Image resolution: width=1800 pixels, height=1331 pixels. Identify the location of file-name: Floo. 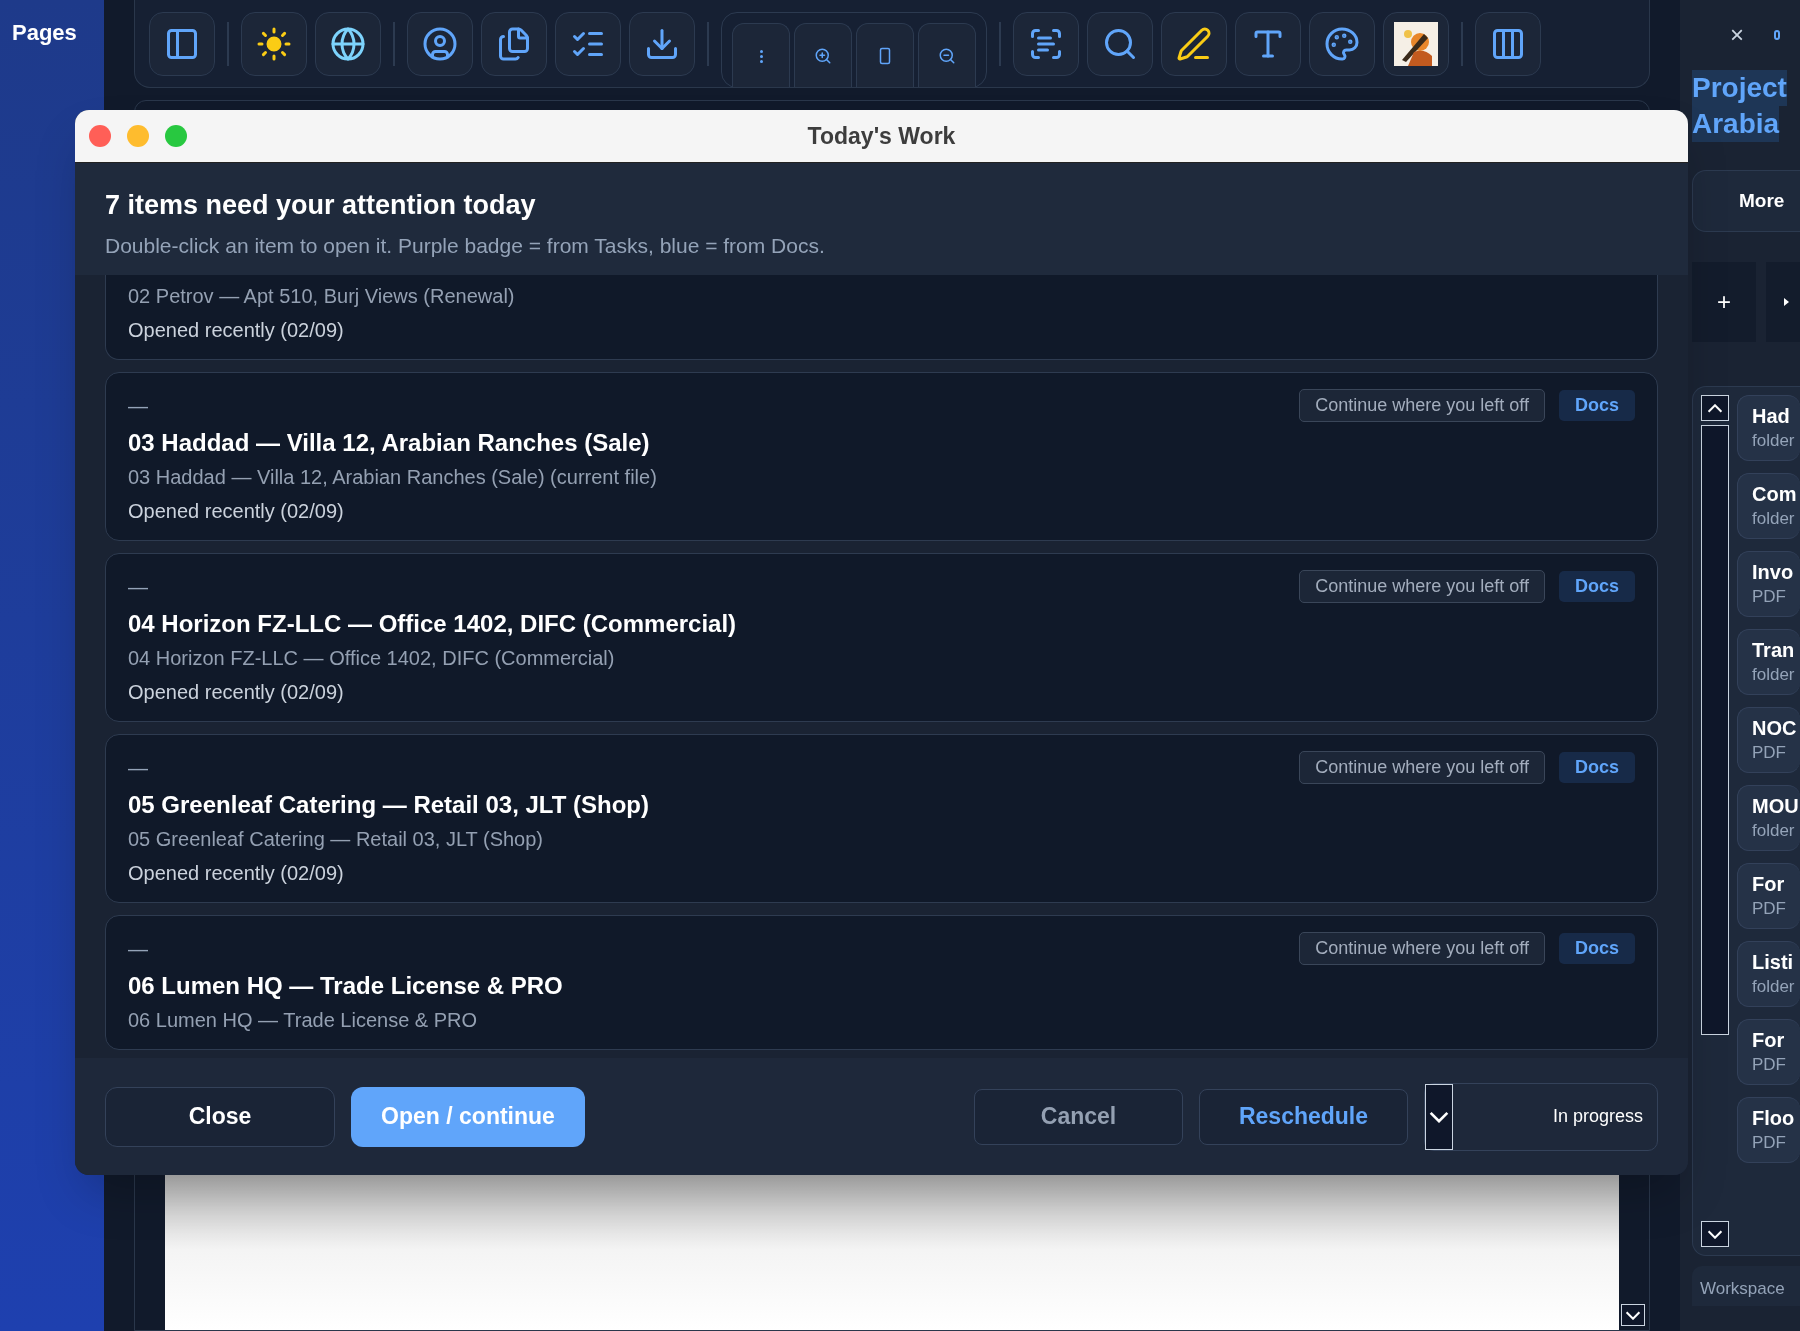
(1774, 1118).